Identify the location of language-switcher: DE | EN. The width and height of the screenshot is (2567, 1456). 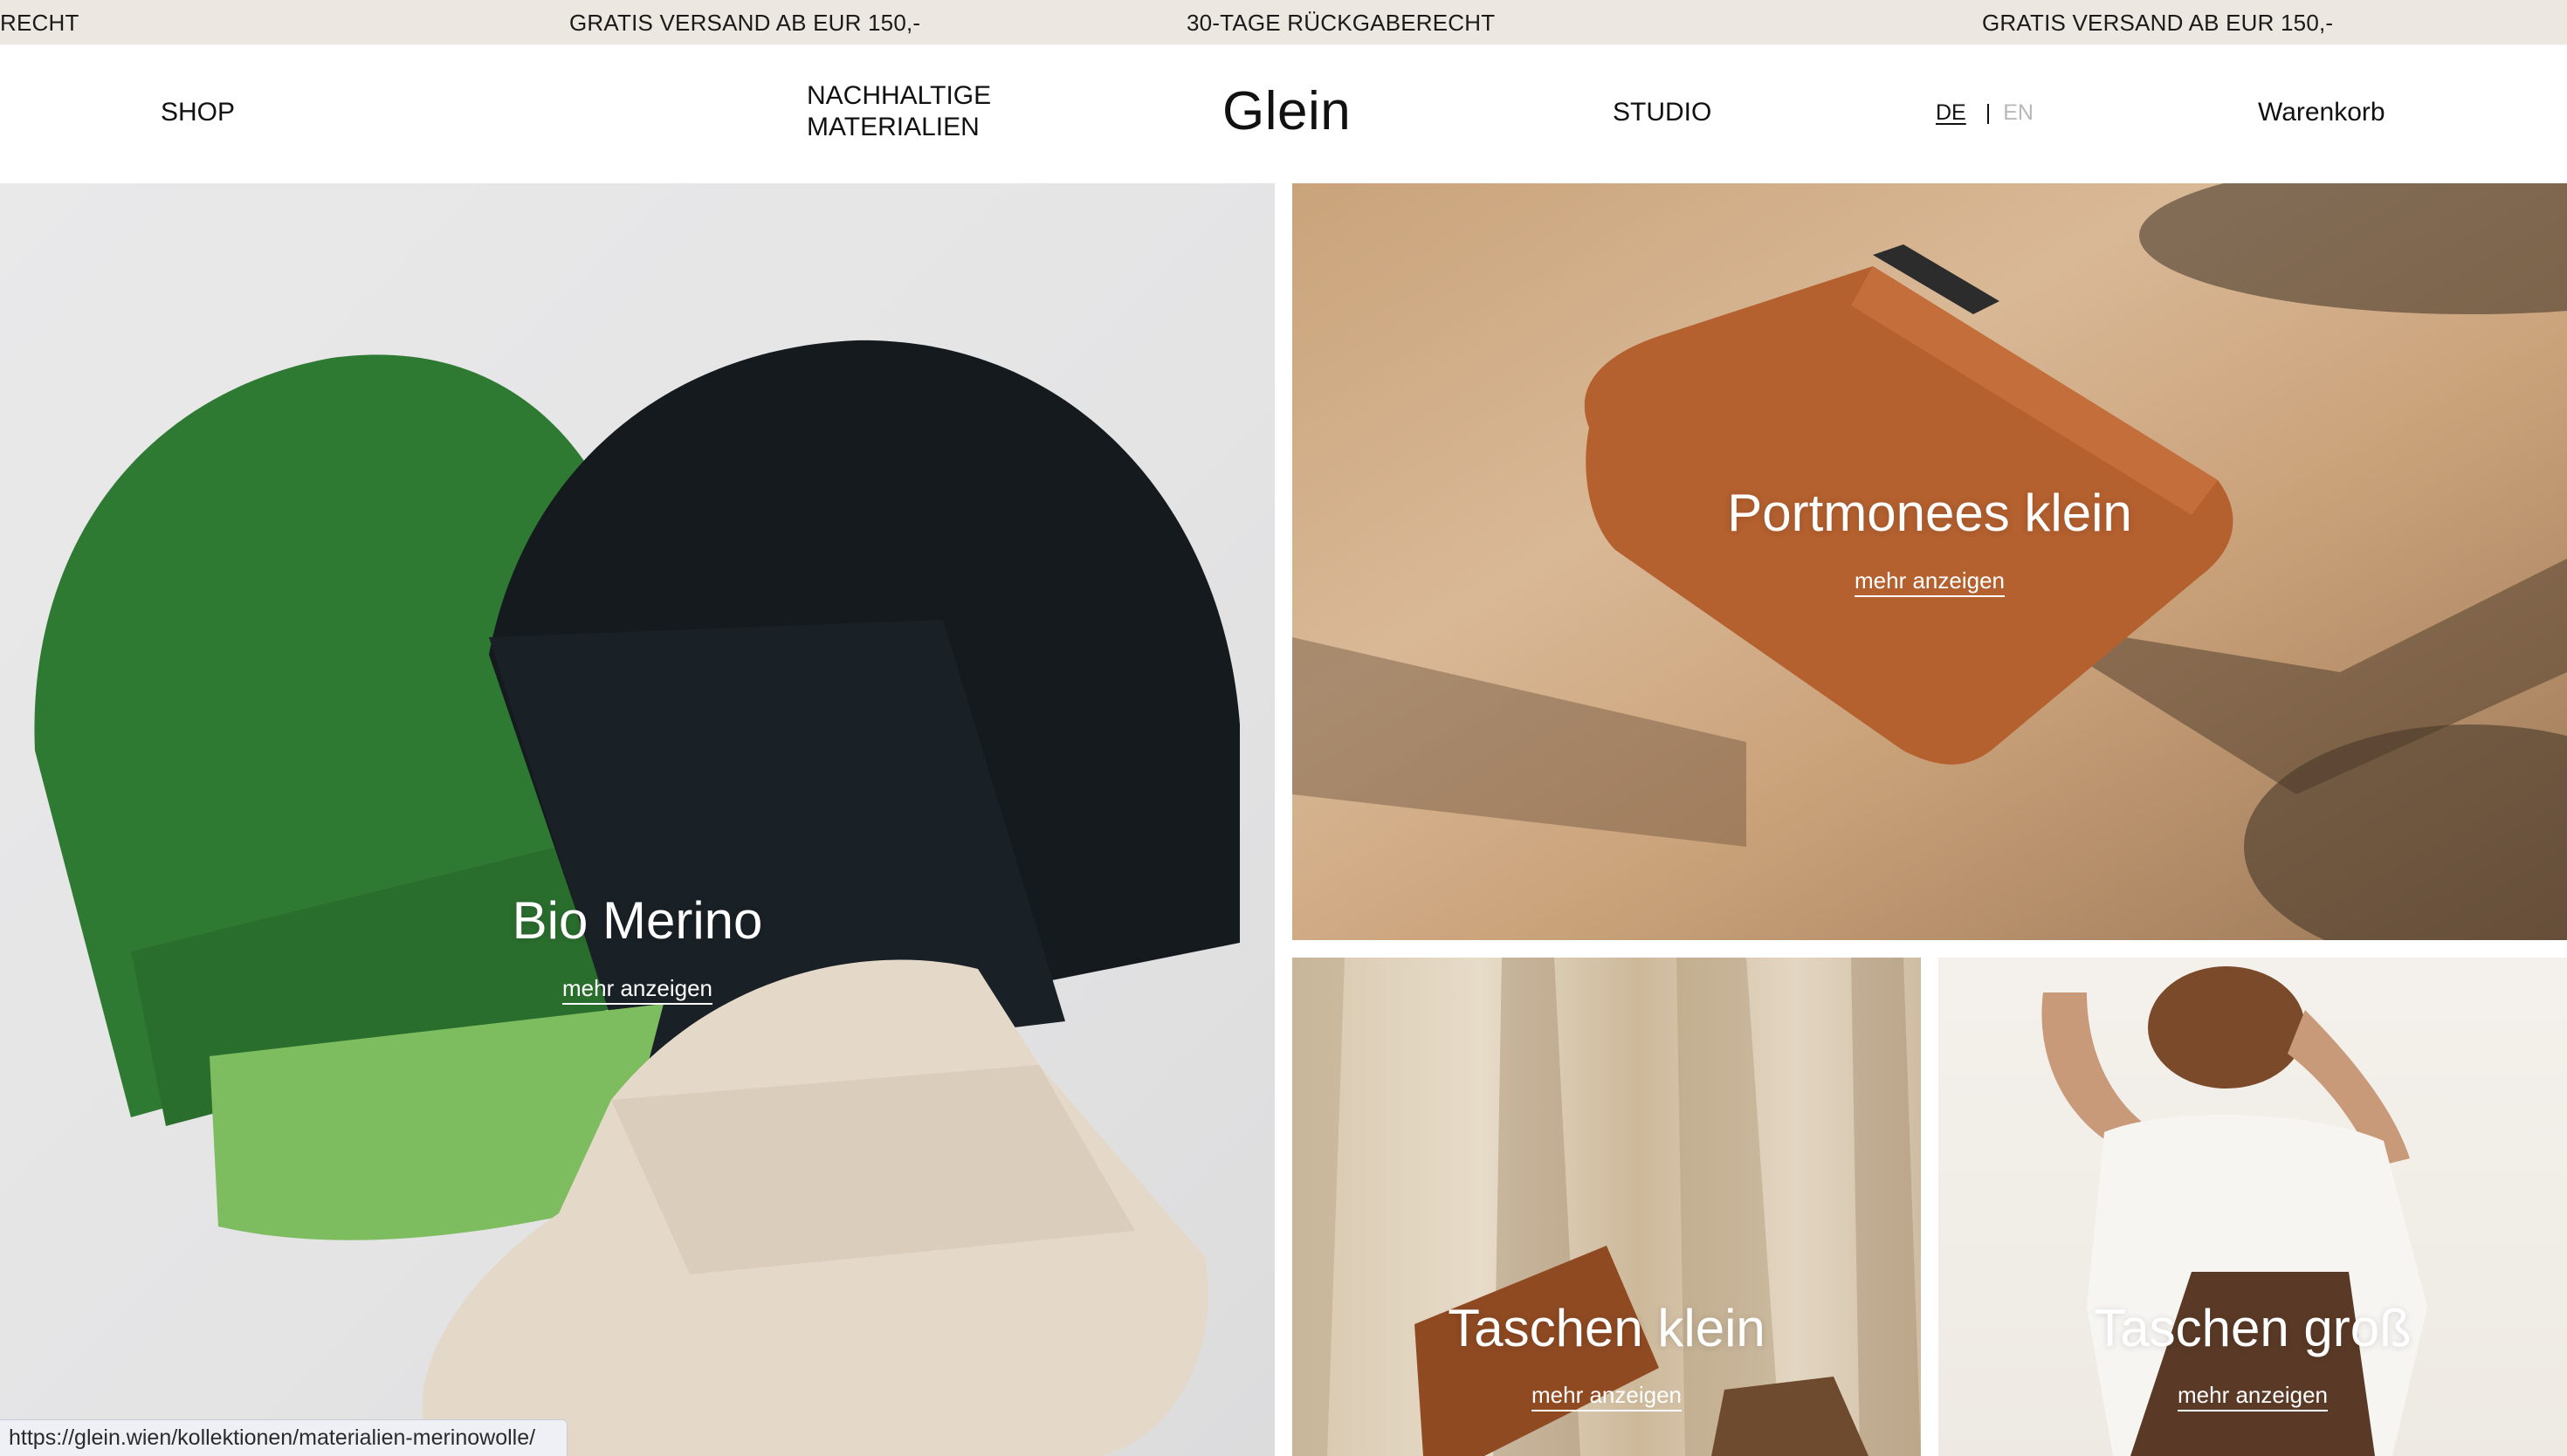
(1985, 113).